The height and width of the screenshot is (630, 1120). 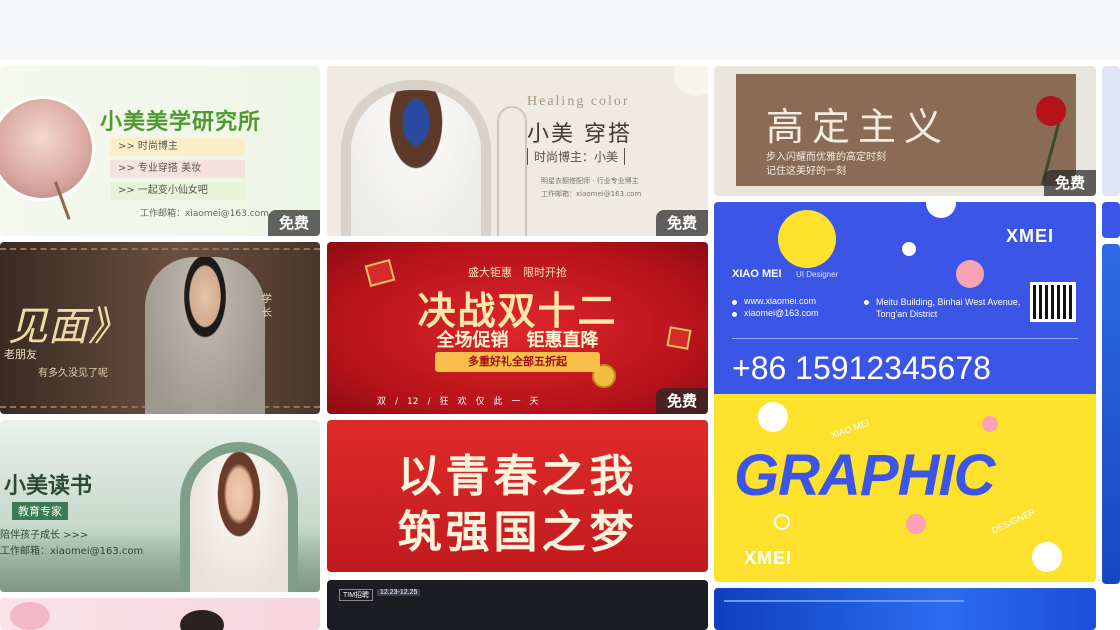 I want to click on bullet-item-3: >> 一起变小仙女吧, so click(x=177, y=191).